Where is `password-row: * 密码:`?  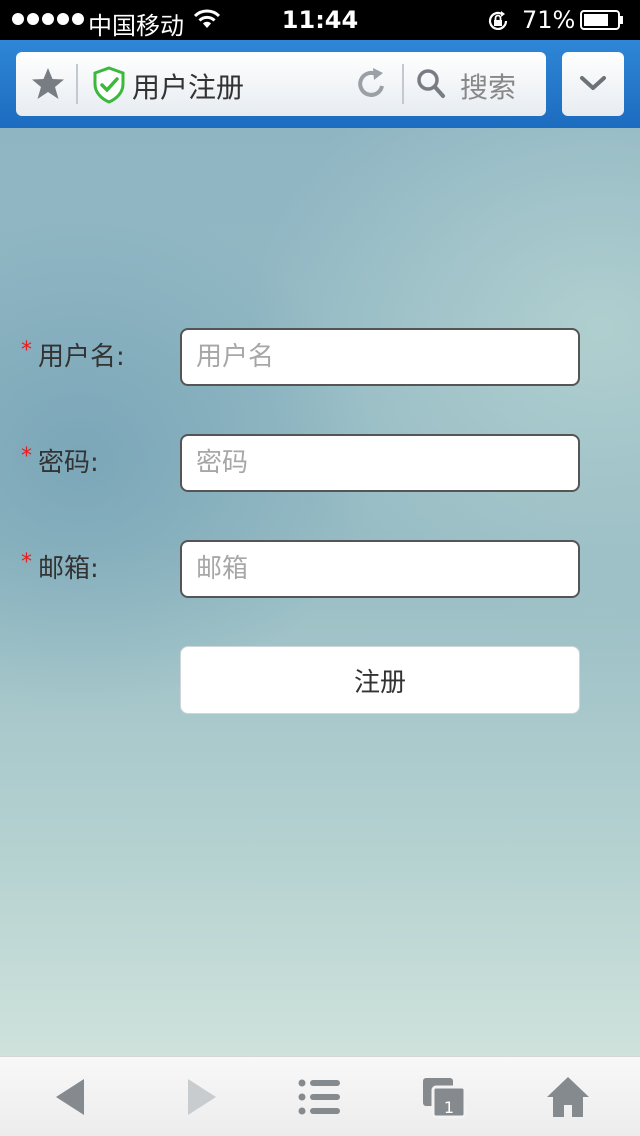
password-row: * 密码: is located at coordinates (320, 463).